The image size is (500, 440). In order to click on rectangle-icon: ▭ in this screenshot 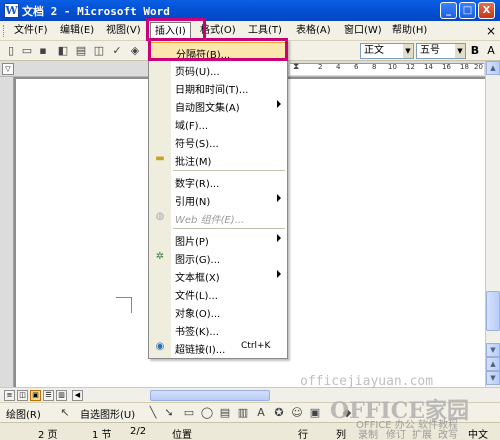, I will do `click(189, 413)`.